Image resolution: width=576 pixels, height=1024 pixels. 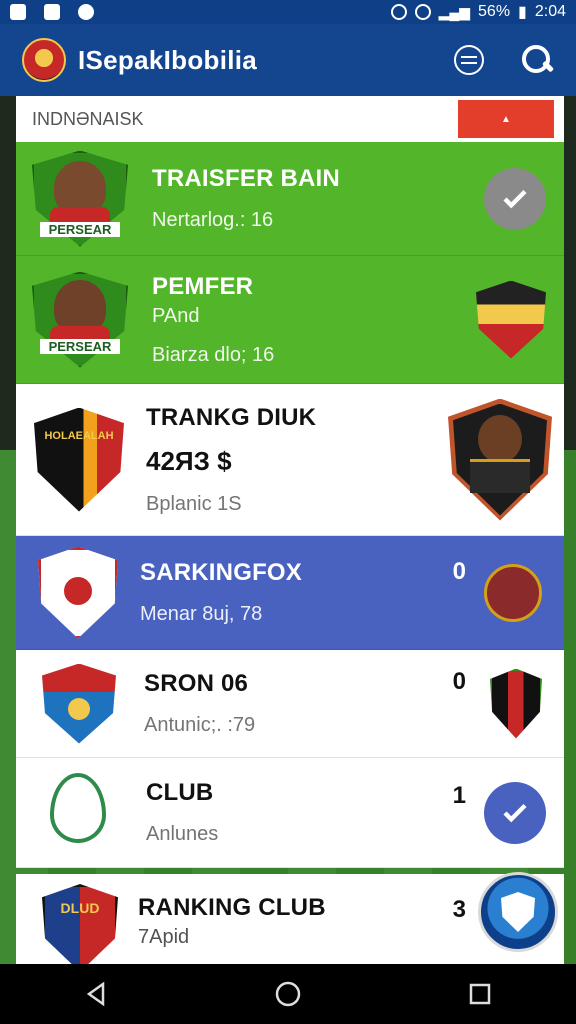 I want to click on clock: 2:04, so click(x=550, y=11).